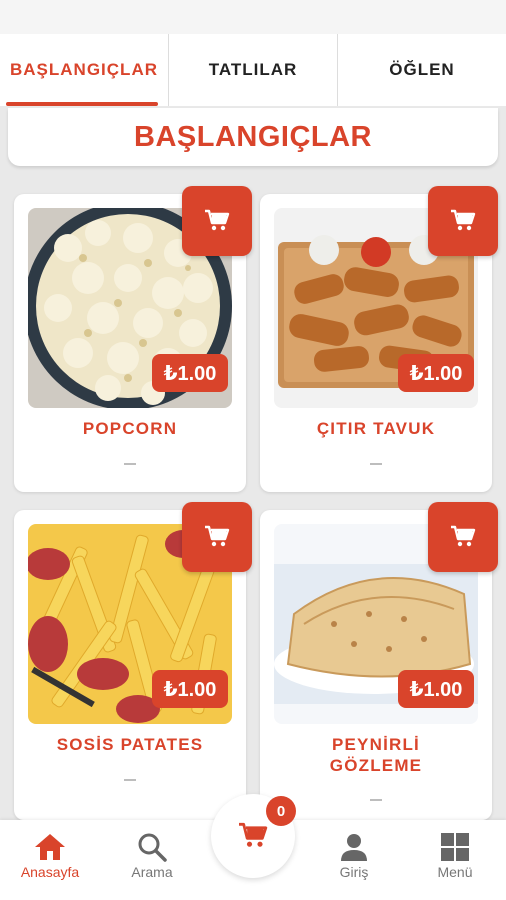 The width and height of the screenshot is (506, 900). I want to click on nav-login: Giriş, so click(354, 855).